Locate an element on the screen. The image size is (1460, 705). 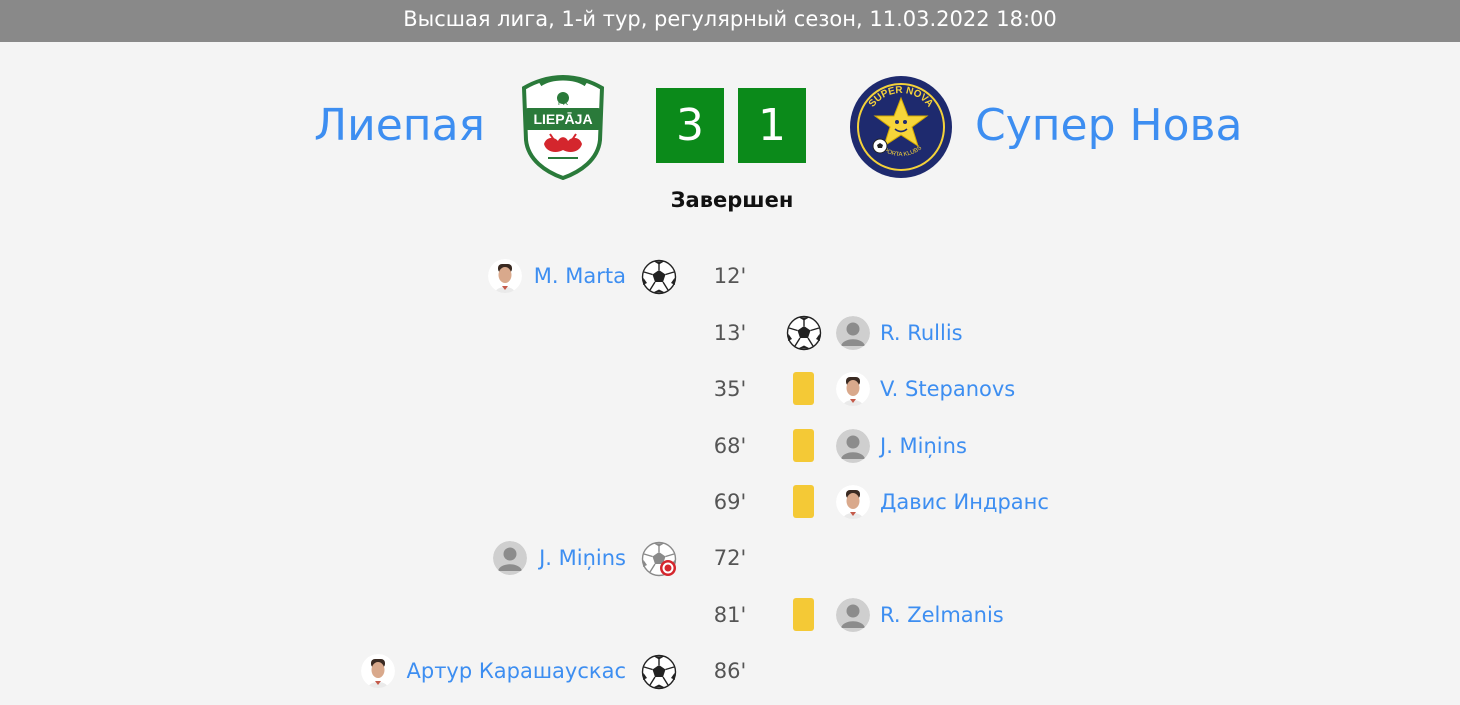
event-minute: 69' is located at coordinates (730, 502).